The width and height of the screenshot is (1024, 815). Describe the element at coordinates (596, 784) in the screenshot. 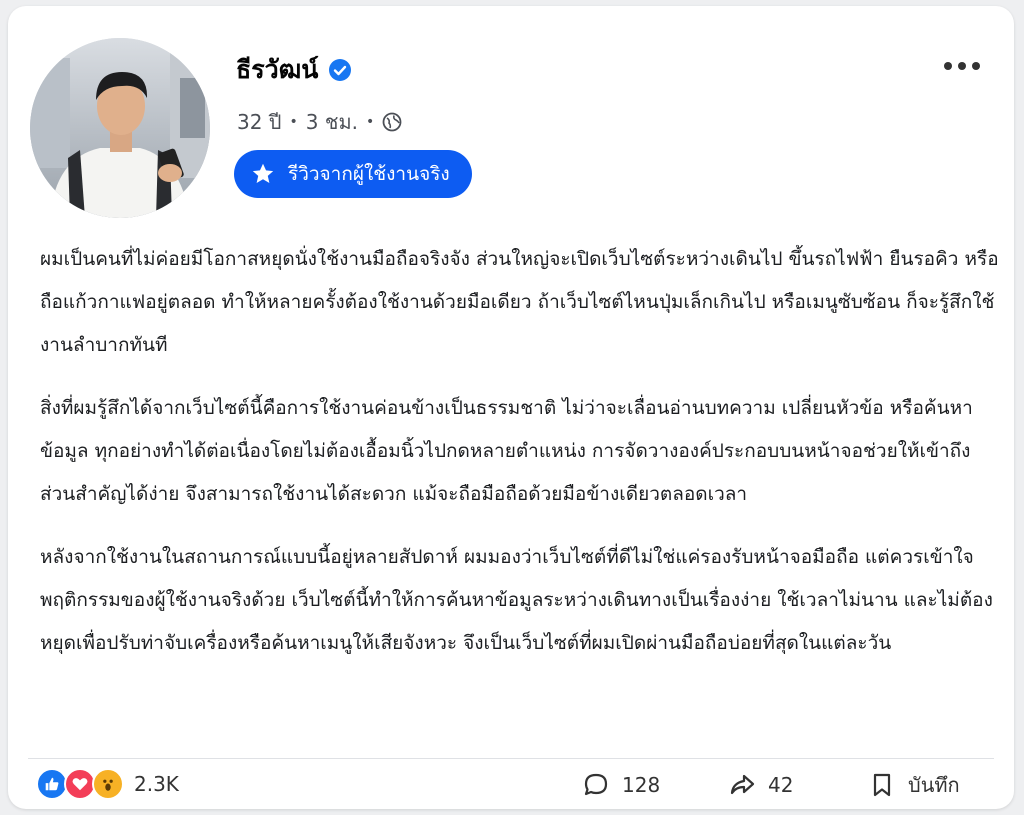

I see `comment-icon` at that location.